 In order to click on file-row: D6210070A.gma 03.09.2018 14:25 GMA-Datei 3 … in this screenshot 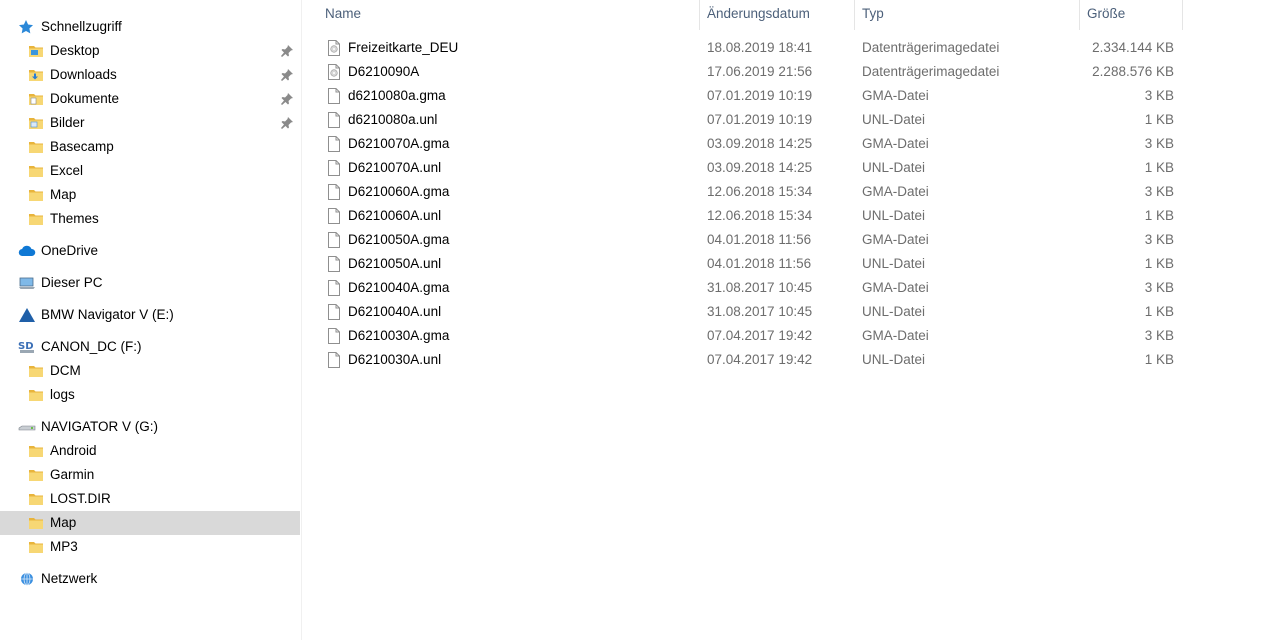, I will do `click(743, 144)`.